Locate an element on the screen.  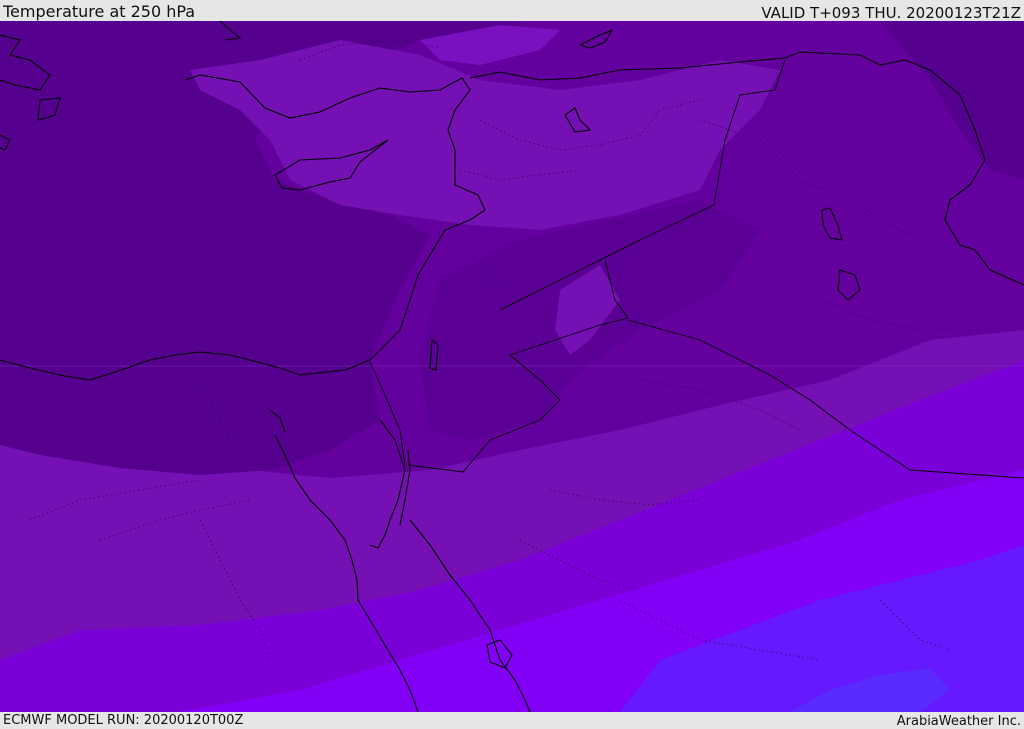
credit-label: ArabiaWeather Inc. is located at coordinates (958, 721).